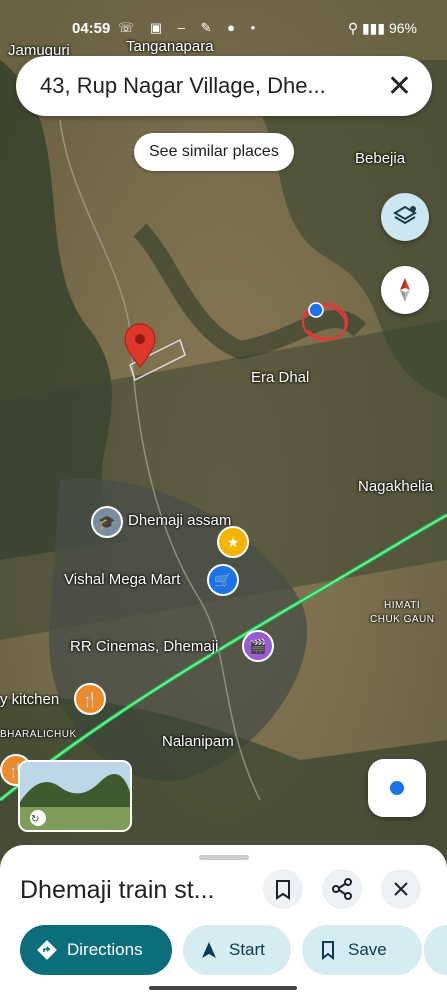  Describe the element at coordinates (91, 28) in the screenshot. I see `status-time: 04:59` at that location.